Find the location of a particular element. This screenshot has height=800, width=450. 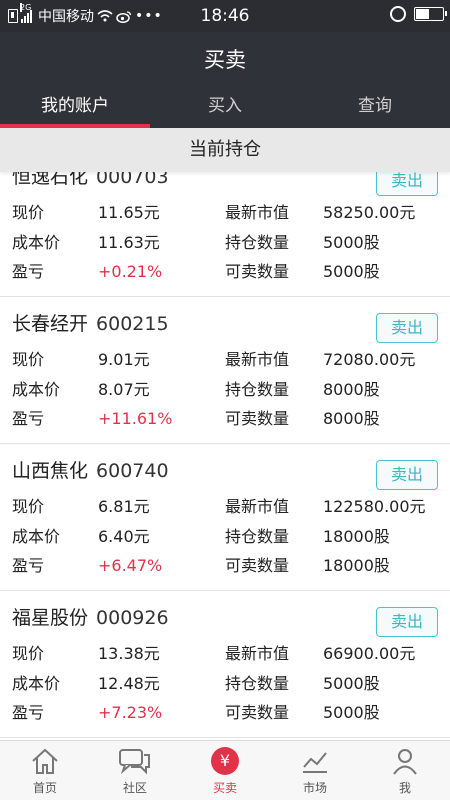

nav-market-label: 市场 is located at coordinates (314, 788).